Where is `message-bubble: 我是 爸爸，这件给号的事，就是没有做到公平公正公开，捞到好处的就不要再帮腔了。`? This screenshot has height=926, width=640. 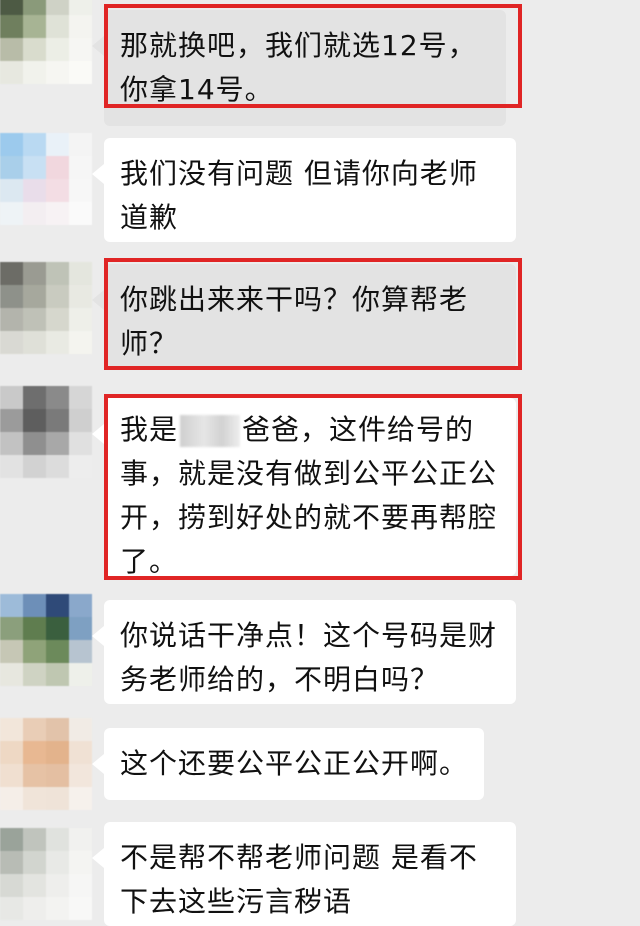
message-bubble: 我是 爸爸，这件给号的事，就是没有做到公平公正公开，捞到好处的就不要再帮腔了。 is located at coordinates (304, 488).